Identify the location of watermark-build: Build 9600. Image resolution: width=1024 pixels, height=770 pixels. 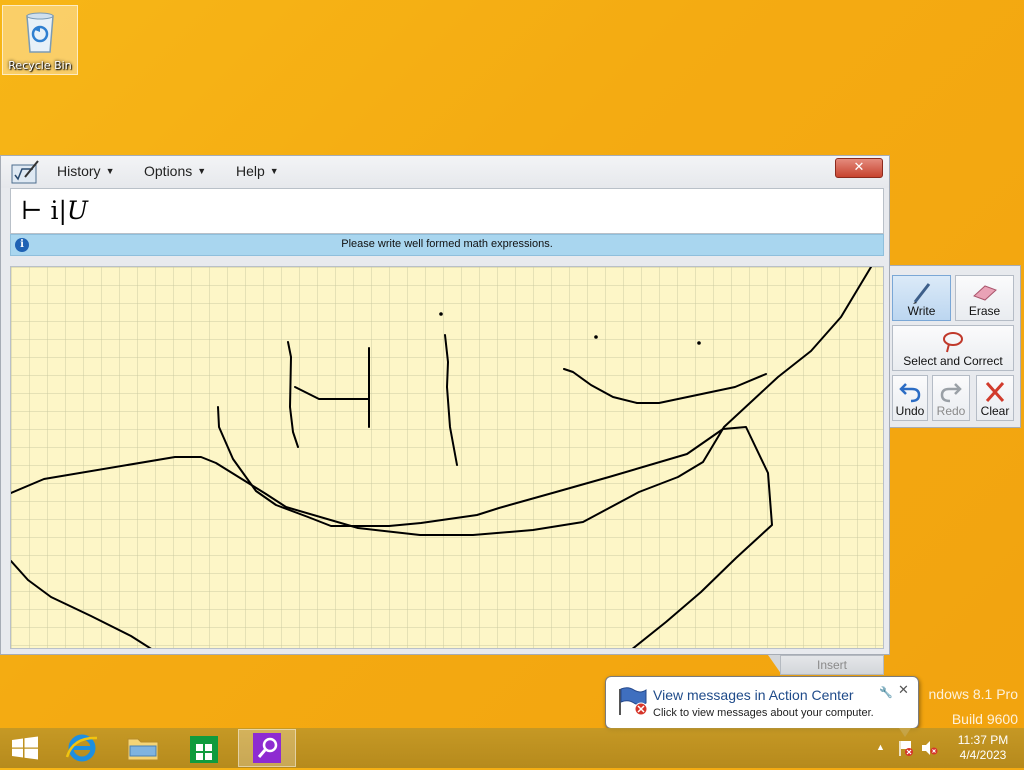
(984, 719).